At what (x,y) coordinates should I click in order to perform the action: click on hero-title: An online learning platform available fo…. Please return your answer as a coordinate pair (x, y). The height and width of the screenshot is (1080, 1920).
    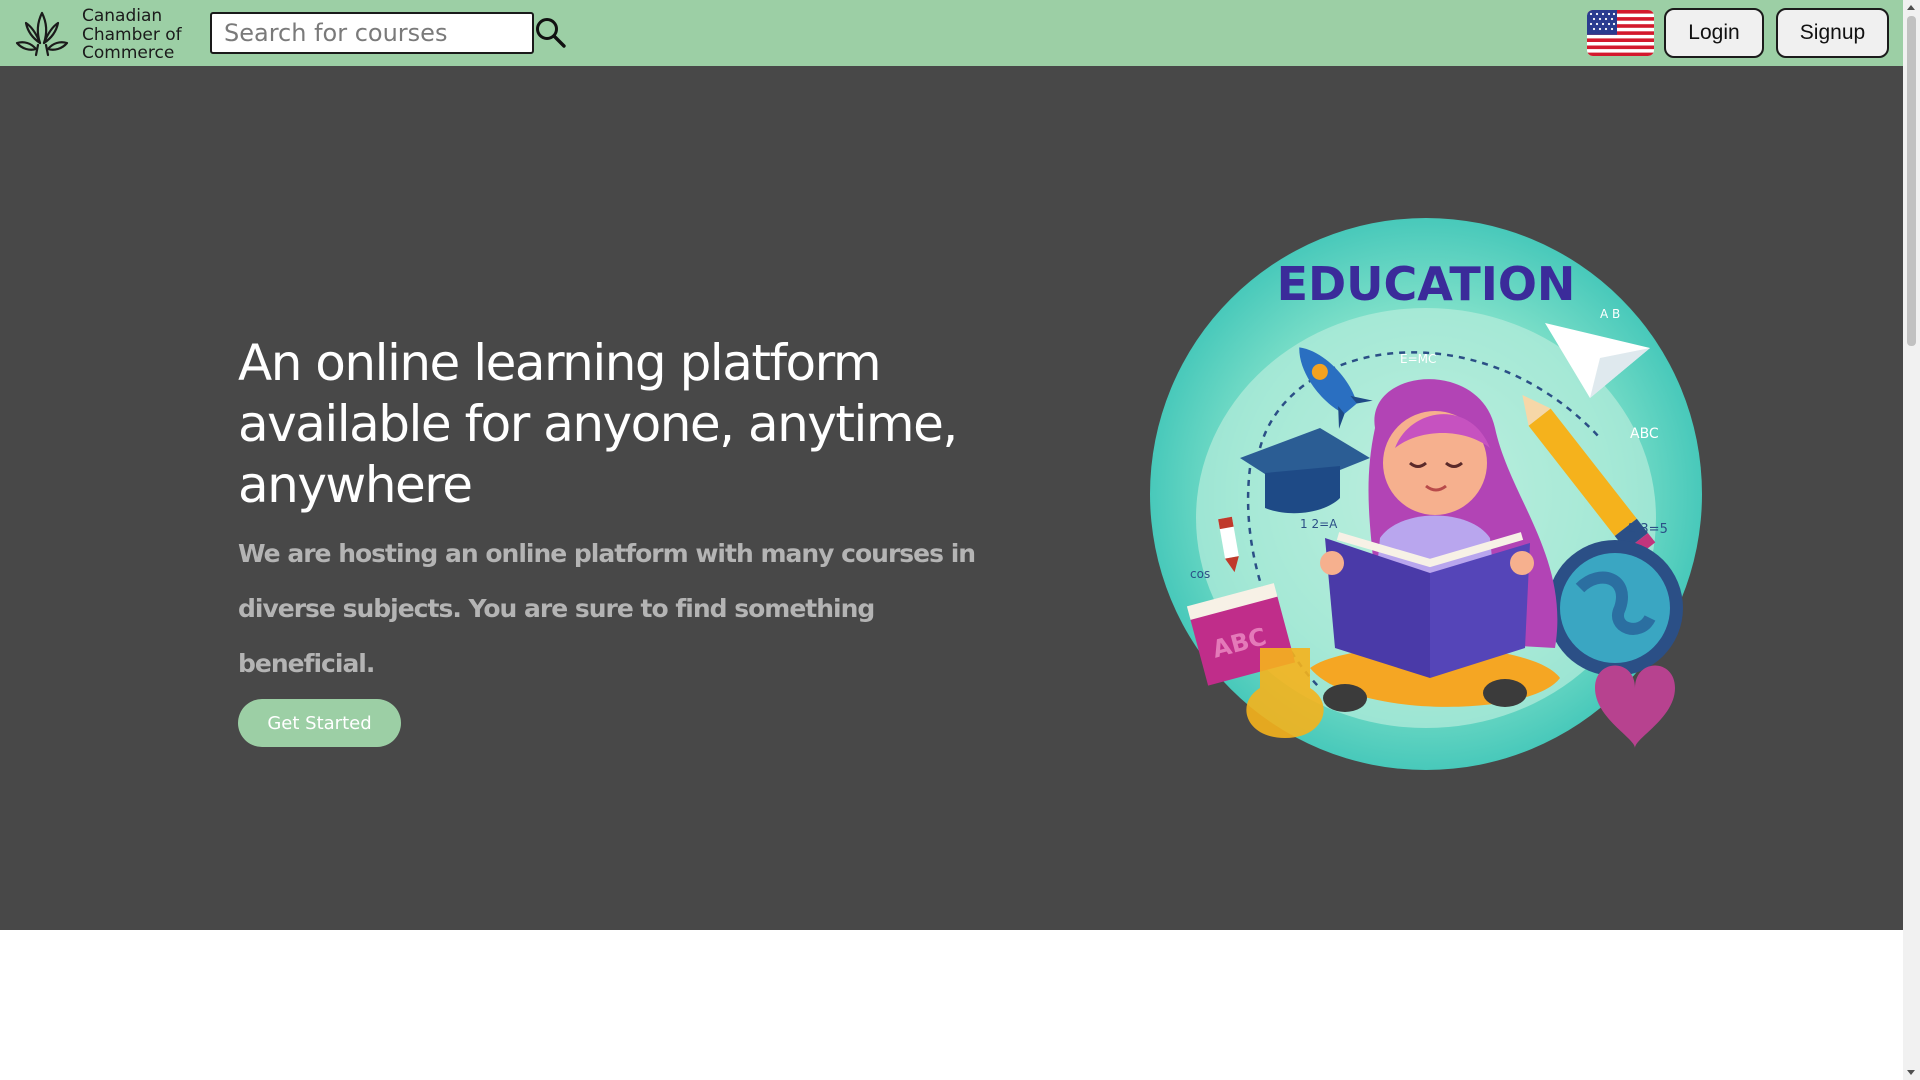
    Looking at the image, I should click on (598, 424).